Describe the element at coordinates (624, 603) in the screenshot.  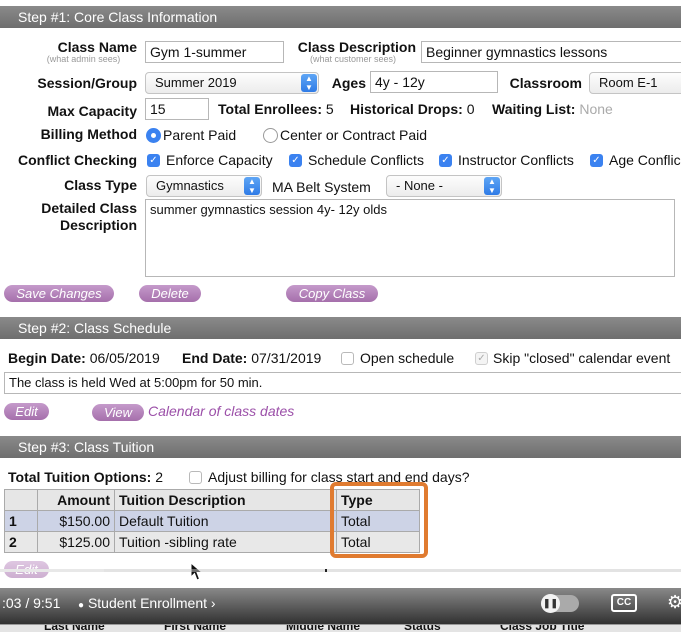
I see `closed-captions-button: CC` at that location.